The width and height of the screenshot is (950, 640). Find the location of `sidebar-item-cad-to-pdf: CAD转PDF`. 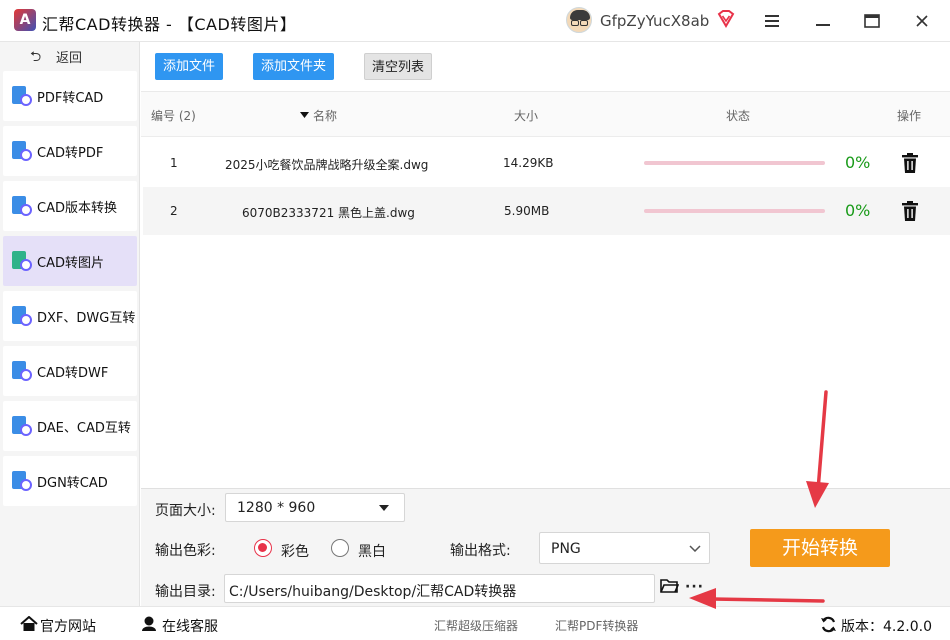

sidebar-item-cad-to-pdf: CAD转PDF is located at coordinates (70, 151).